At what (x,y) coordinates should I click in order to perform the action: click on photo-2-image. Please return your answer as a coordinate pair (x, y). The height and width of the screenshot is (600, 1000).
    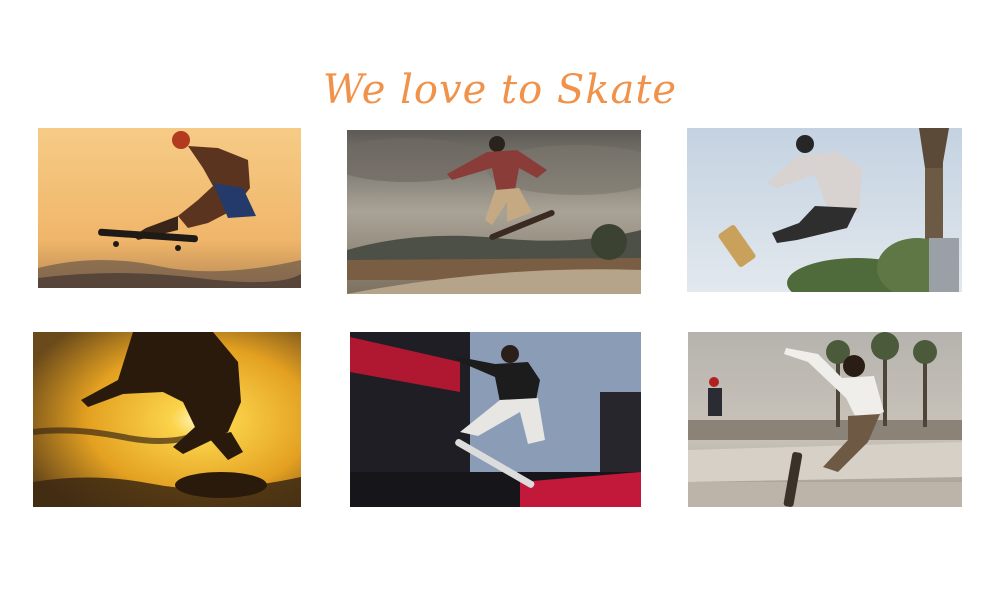
    Looking at the image, I should click on (494, 212).